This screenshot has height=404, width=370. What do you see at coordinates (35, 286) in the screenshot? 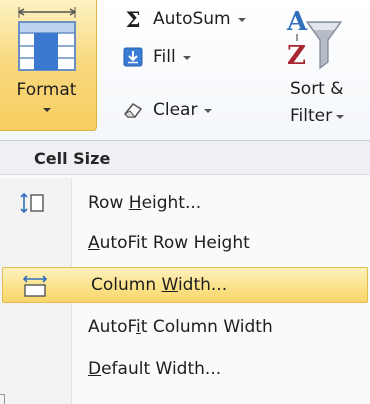
I see `column-width-icon` at bounding box center [35, 286].